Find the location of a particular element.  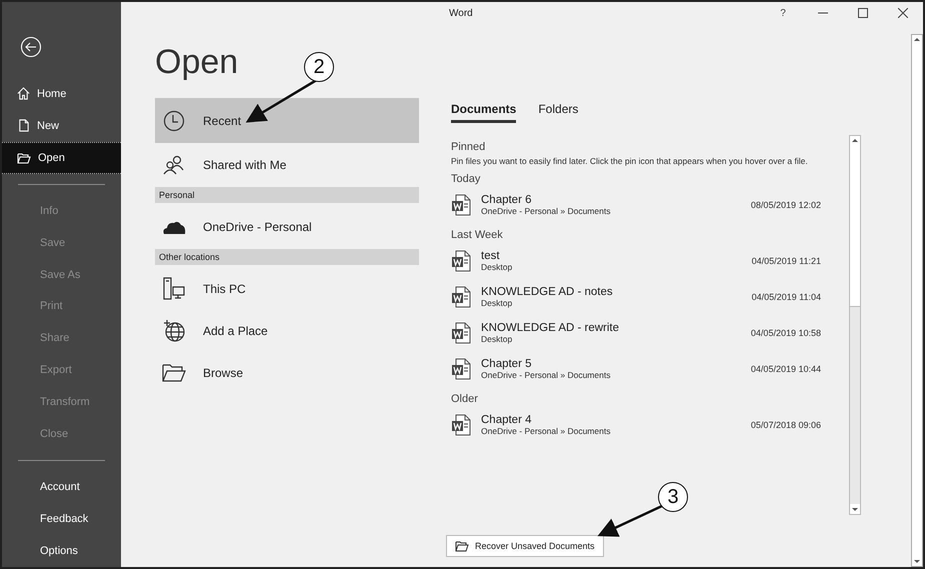

file-date: 04/05/2019 11:21 is located at coordinates (786, 261).